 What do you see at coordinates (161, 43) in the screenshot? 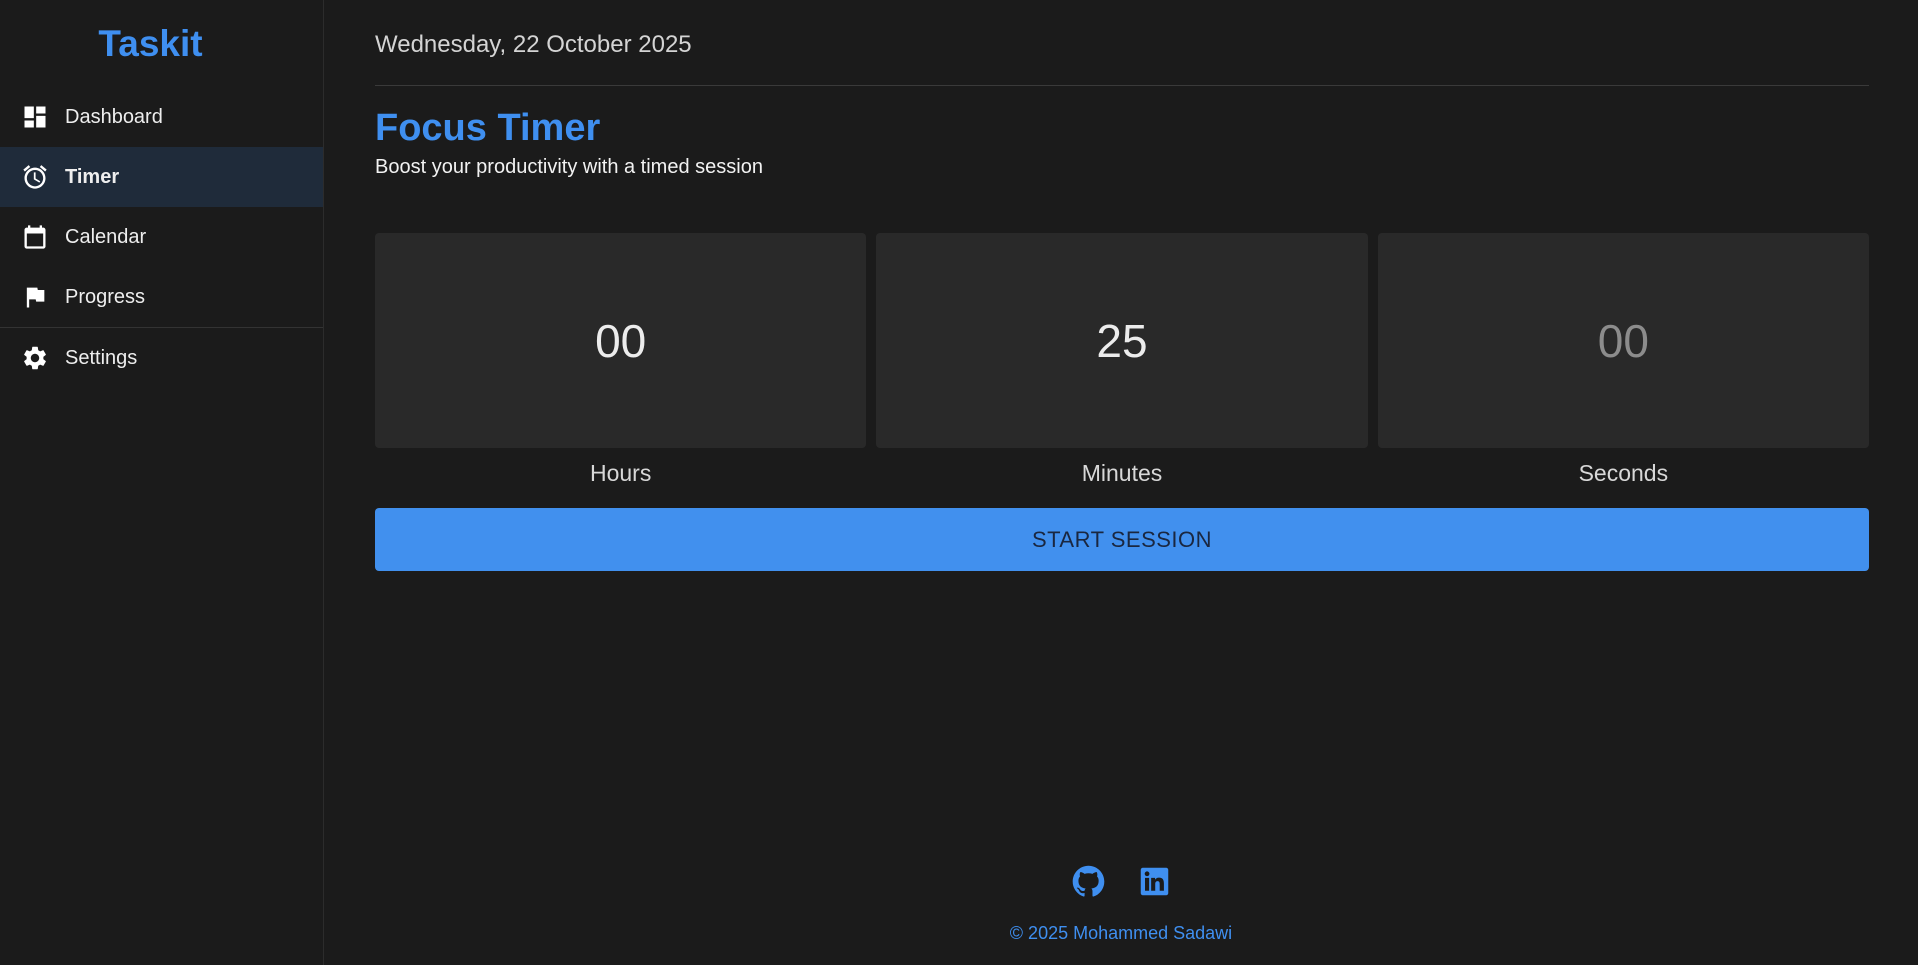
I see `brand-logo: Taskit` at bounding box center [161, 43].